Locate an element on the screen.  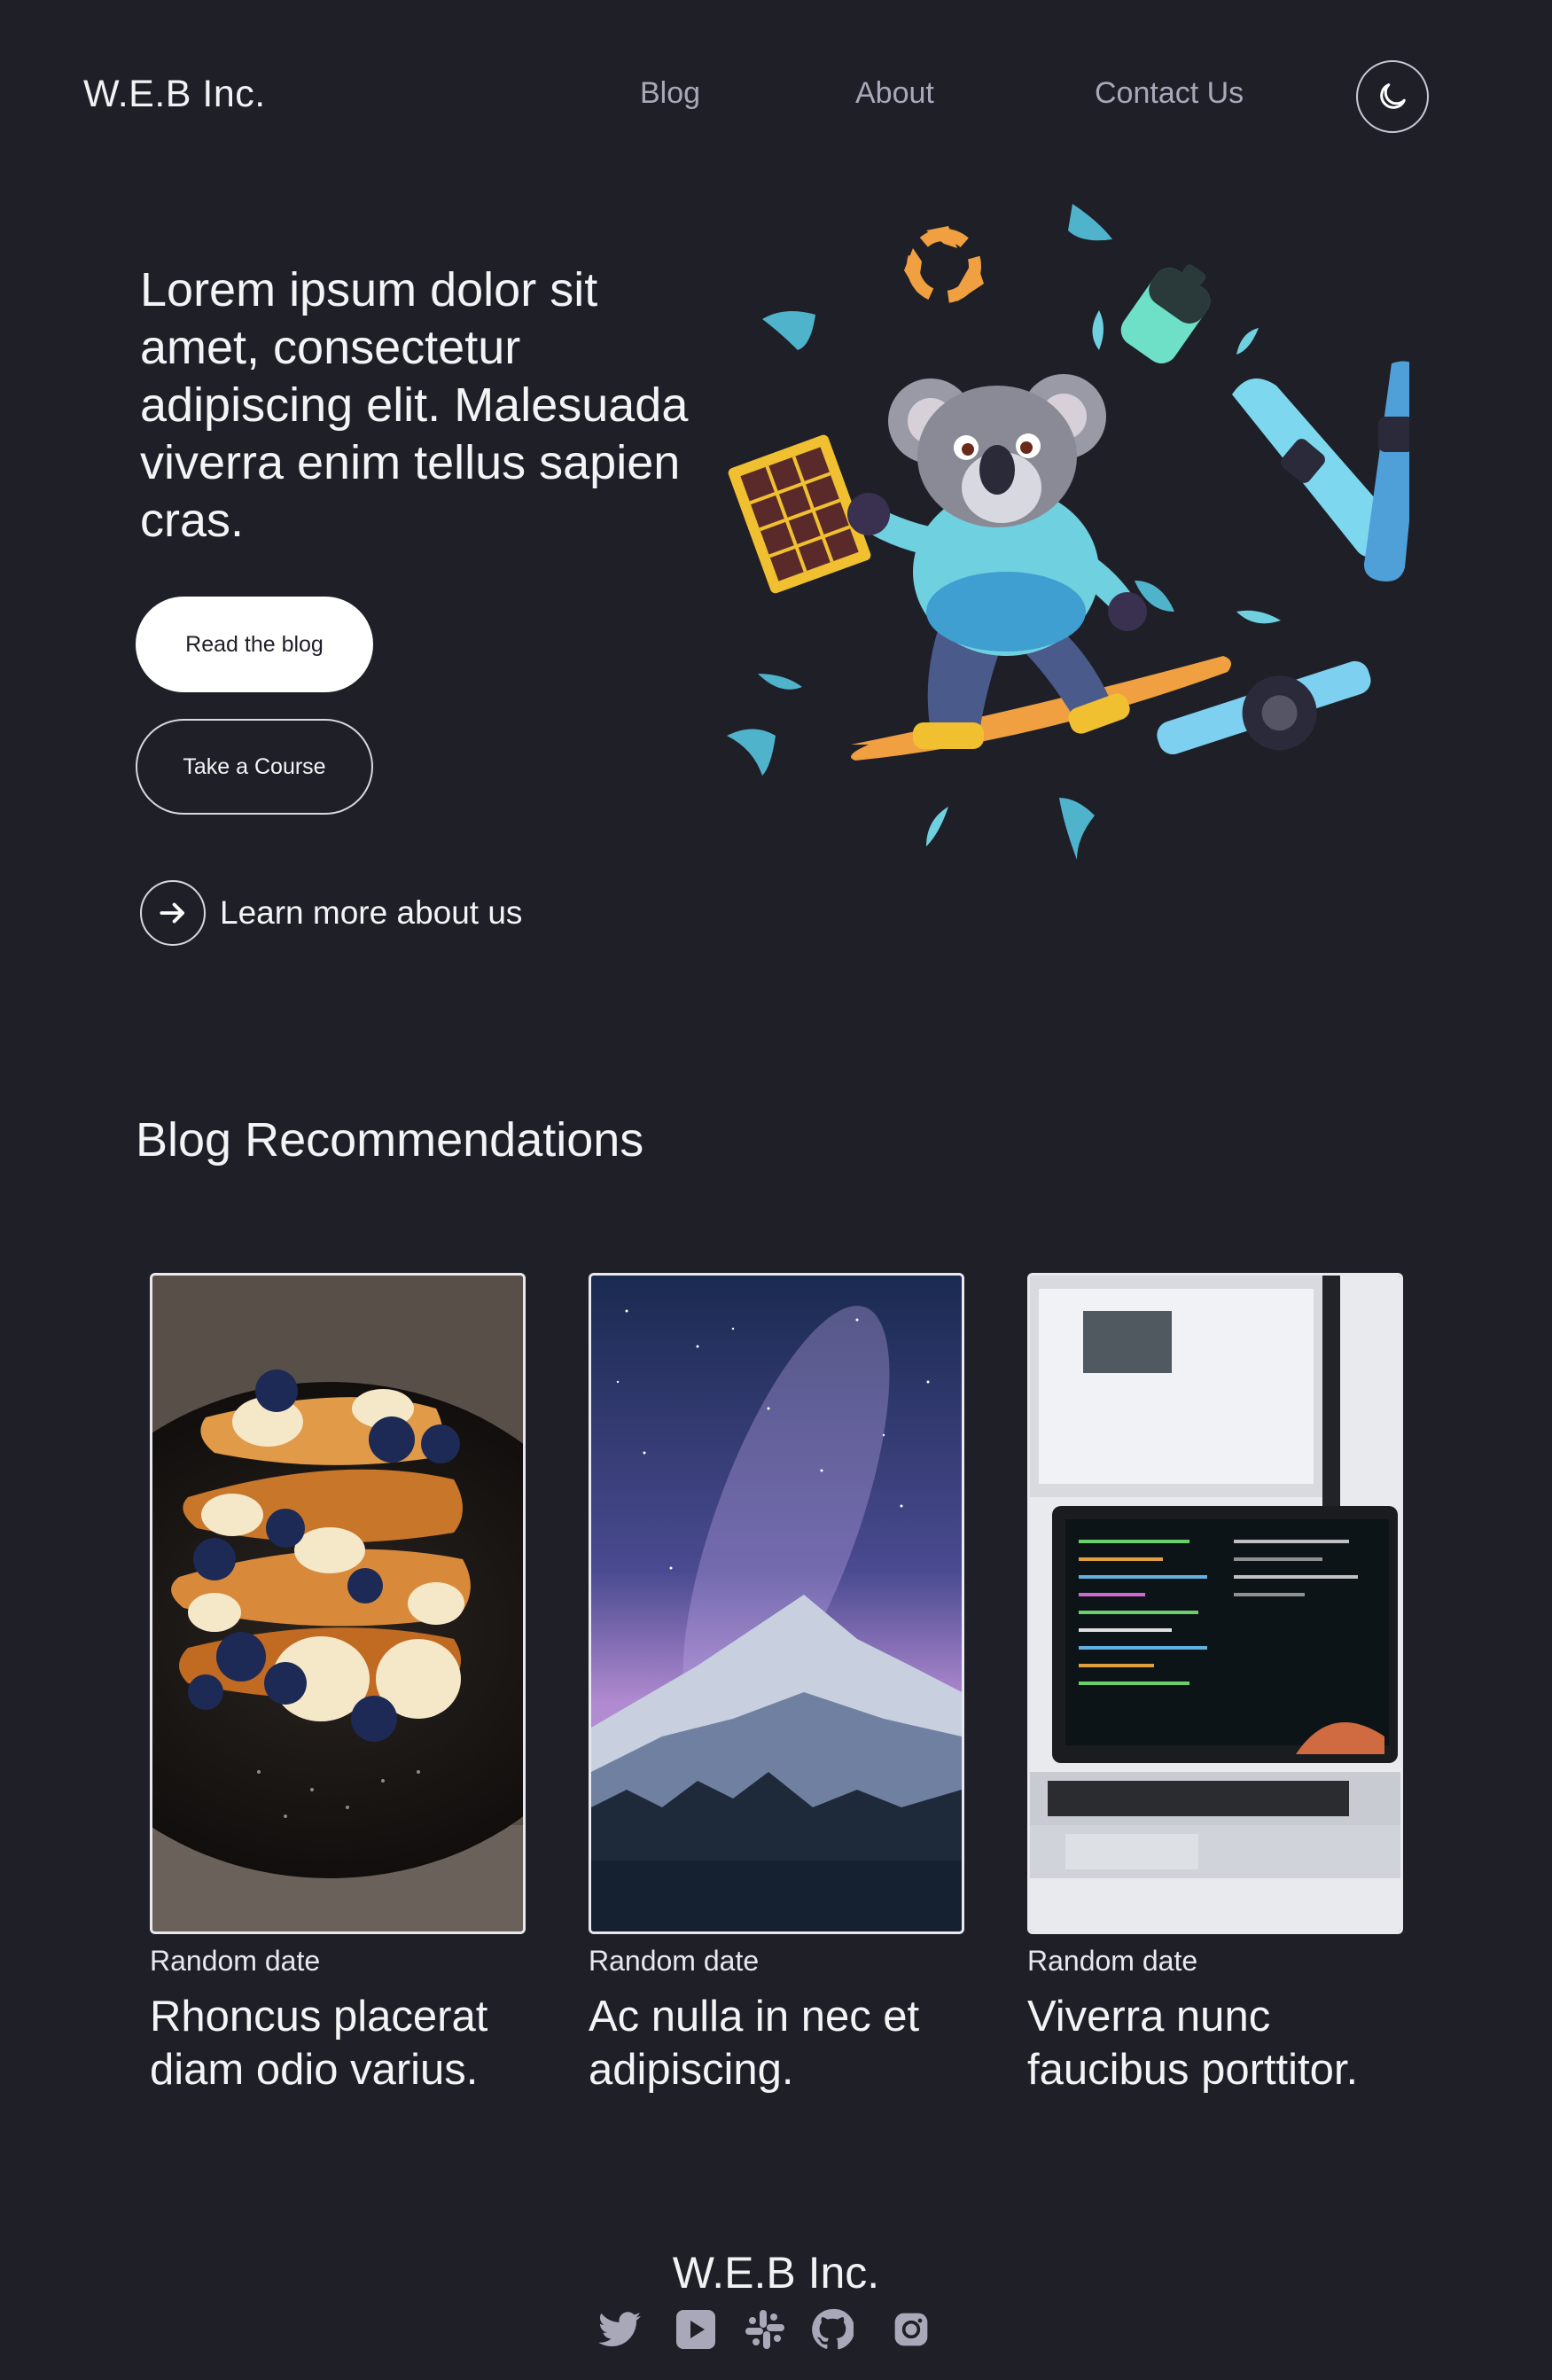
blog-card-image-laptop is located at coordinates (1215, 1603).